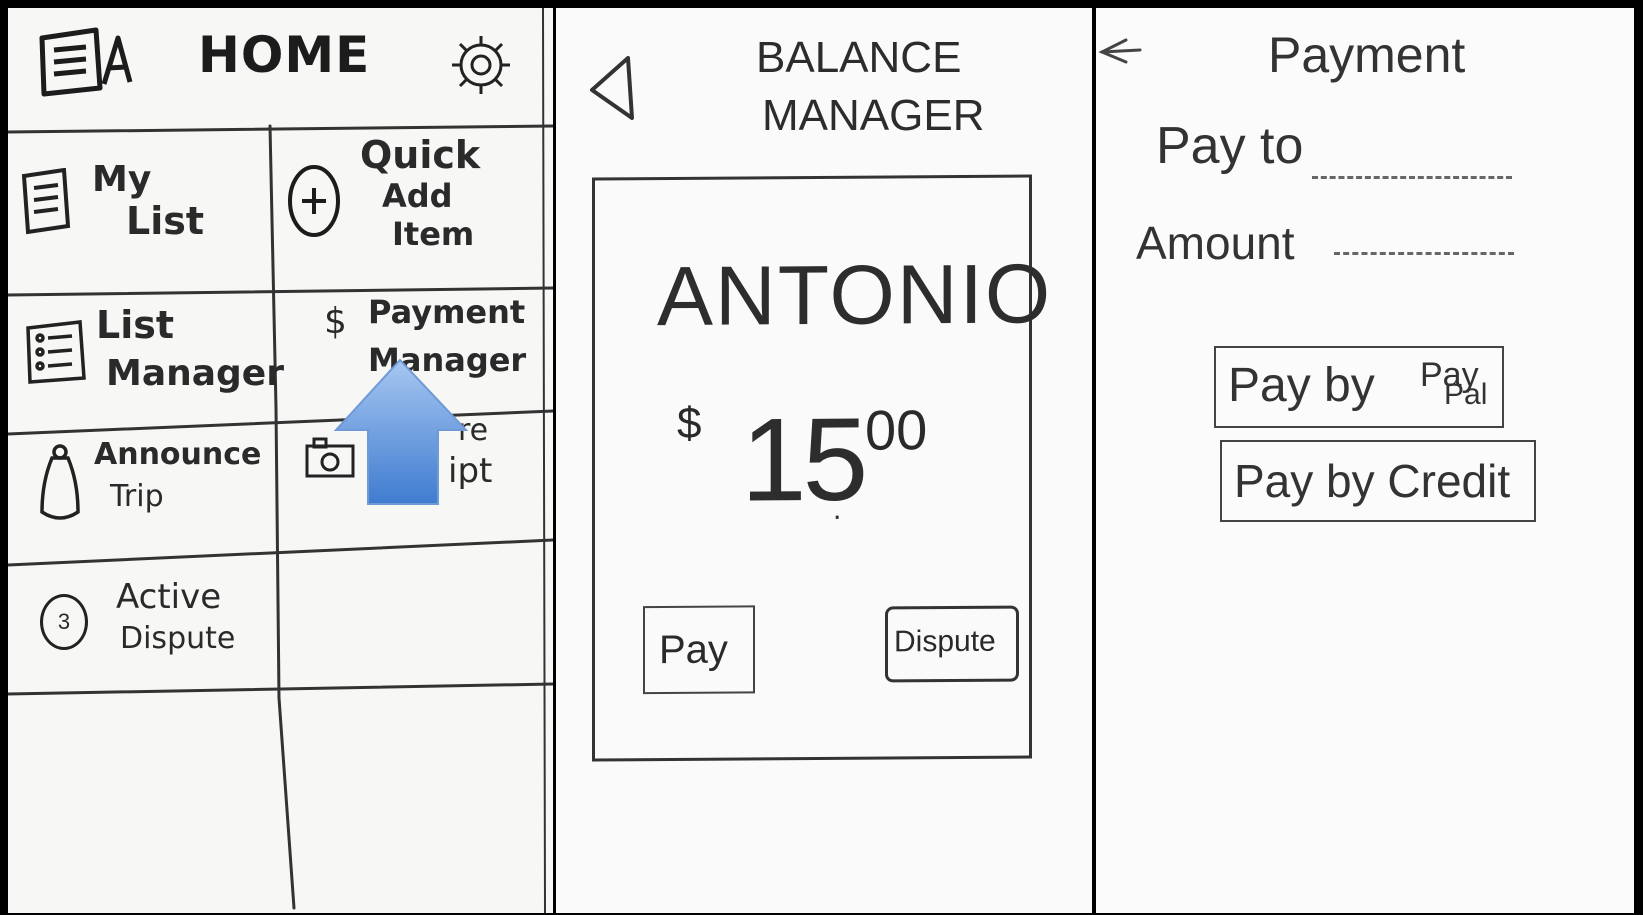  What do you see at coordinates (837, 509) in the screenshot?
I see `balance-decimal-point: .` at bounding box center [837, 509].